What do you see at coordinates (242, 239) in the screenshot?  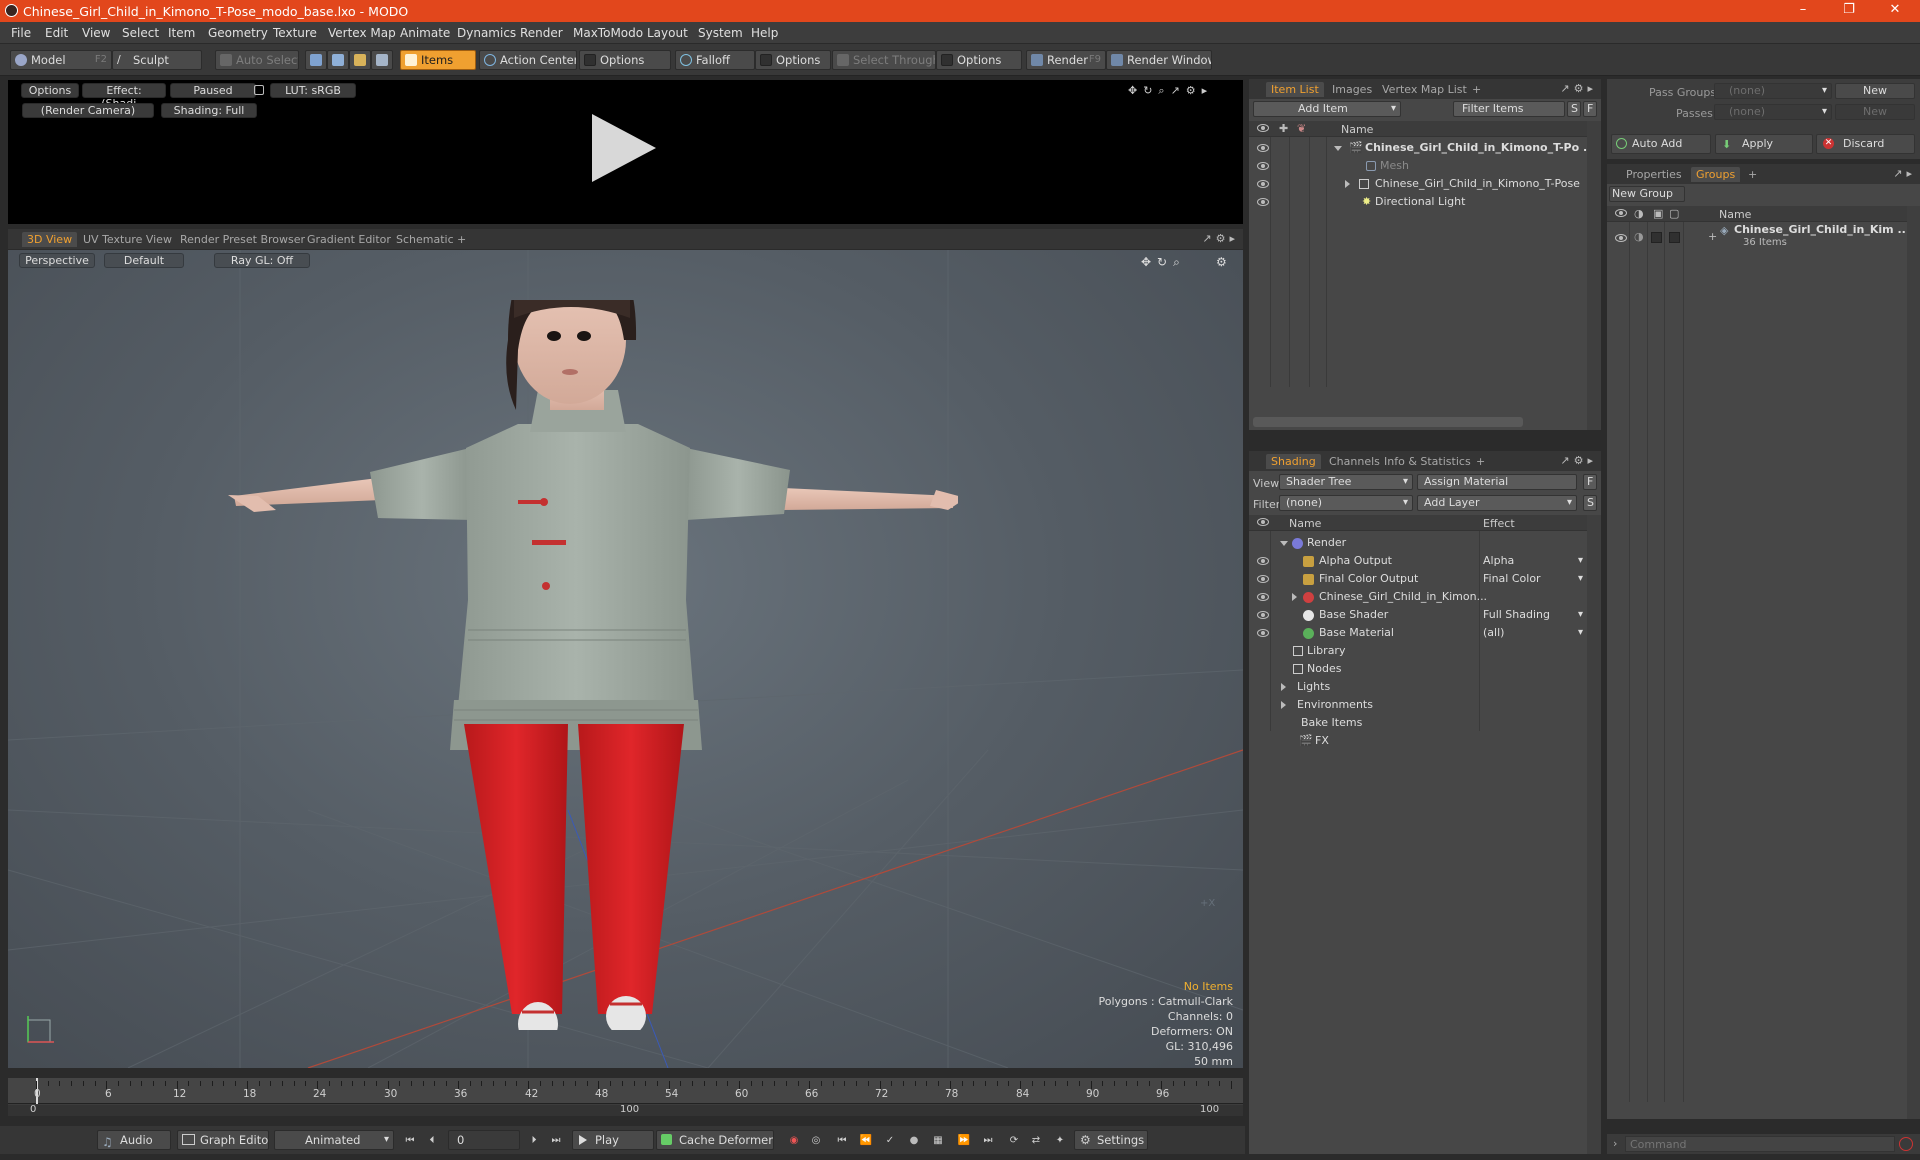 I see `tab-render-preset-browser: Render Preset Browser` at bounding box center [242, 239].